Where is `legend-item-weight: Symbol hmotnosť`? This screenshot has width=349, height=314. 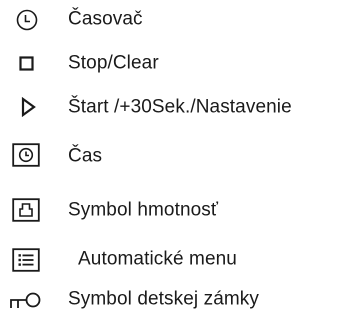
legend-item-weight: Symbol hmotnosť is located at coordinates (174, 210).